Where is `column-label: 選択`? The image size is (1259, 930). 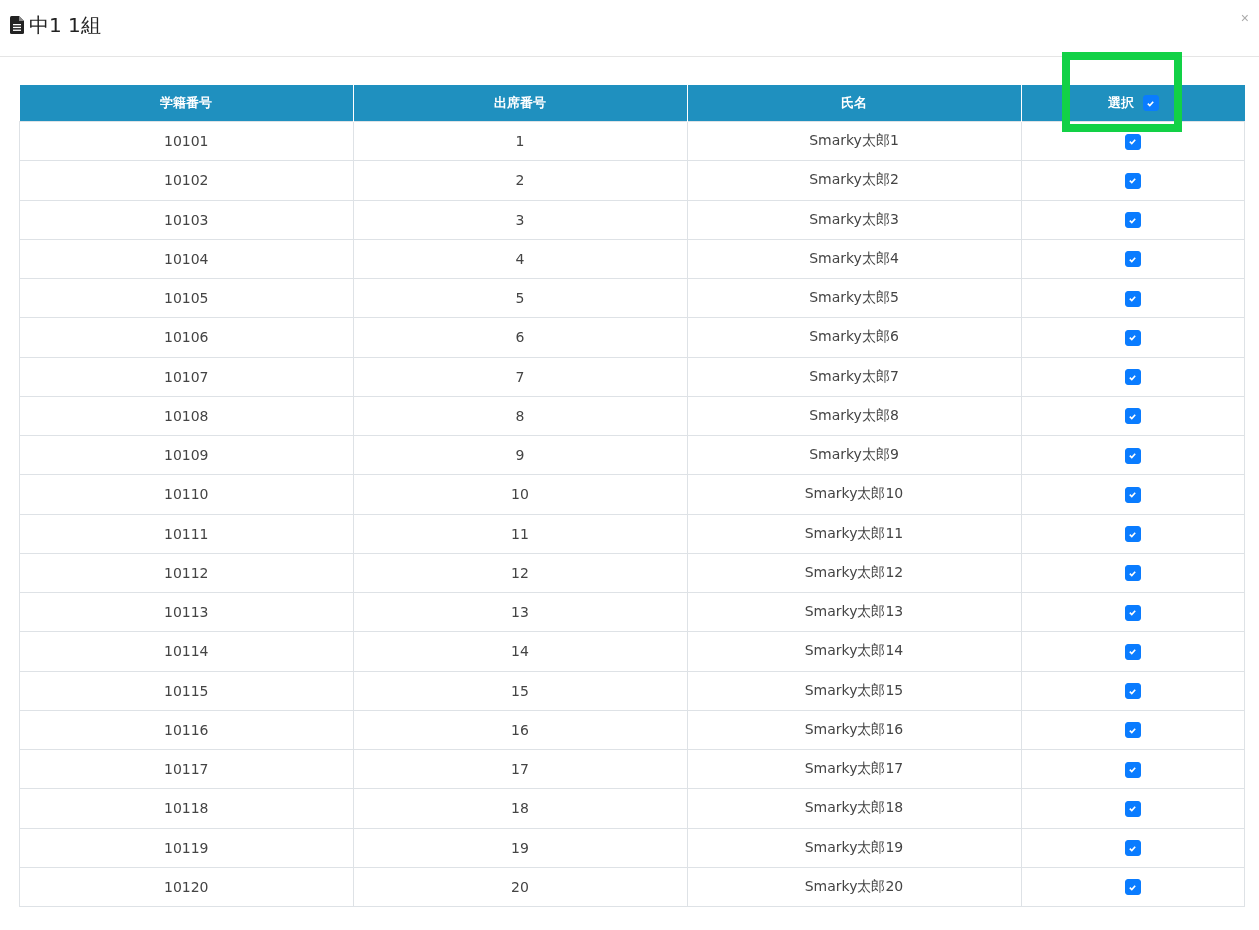 column-label: 選択 is located at coordinates (1120, 103).